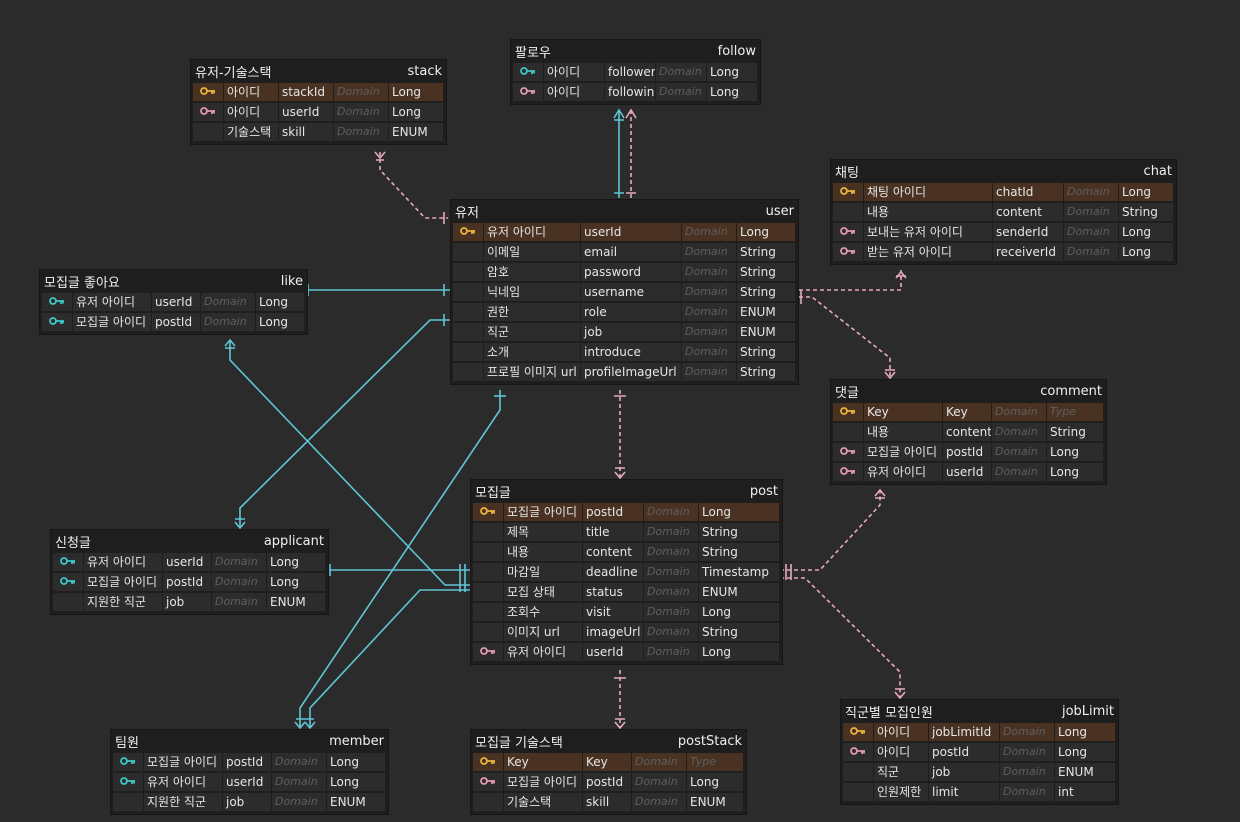  I want to click on column-row: 이미지 url imageUrl Domain String, so click(626, 632).